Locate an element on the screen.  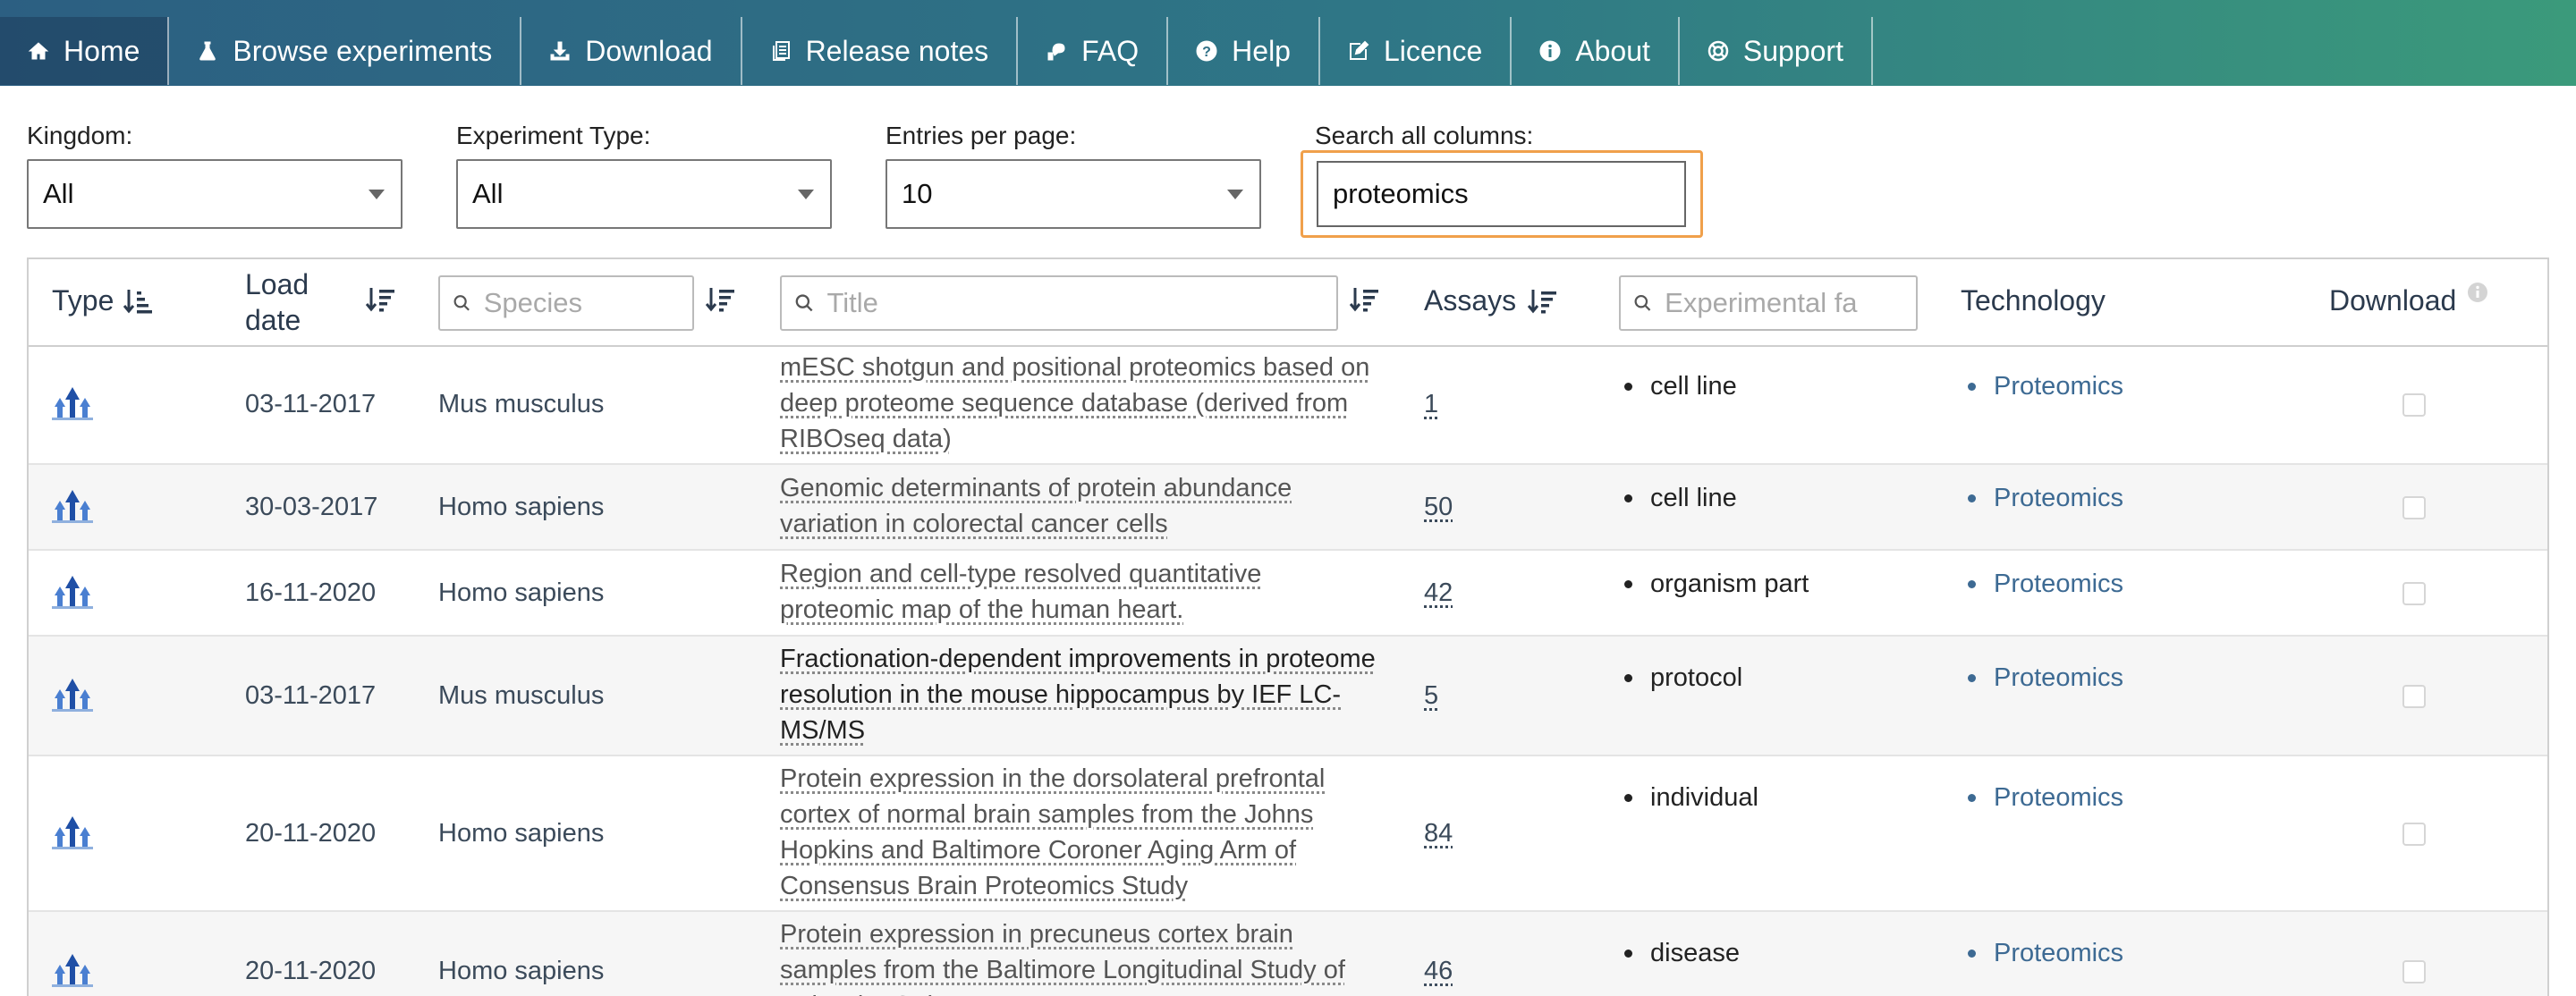
experimental-factors-filter is located at coordinates (1768, 303).